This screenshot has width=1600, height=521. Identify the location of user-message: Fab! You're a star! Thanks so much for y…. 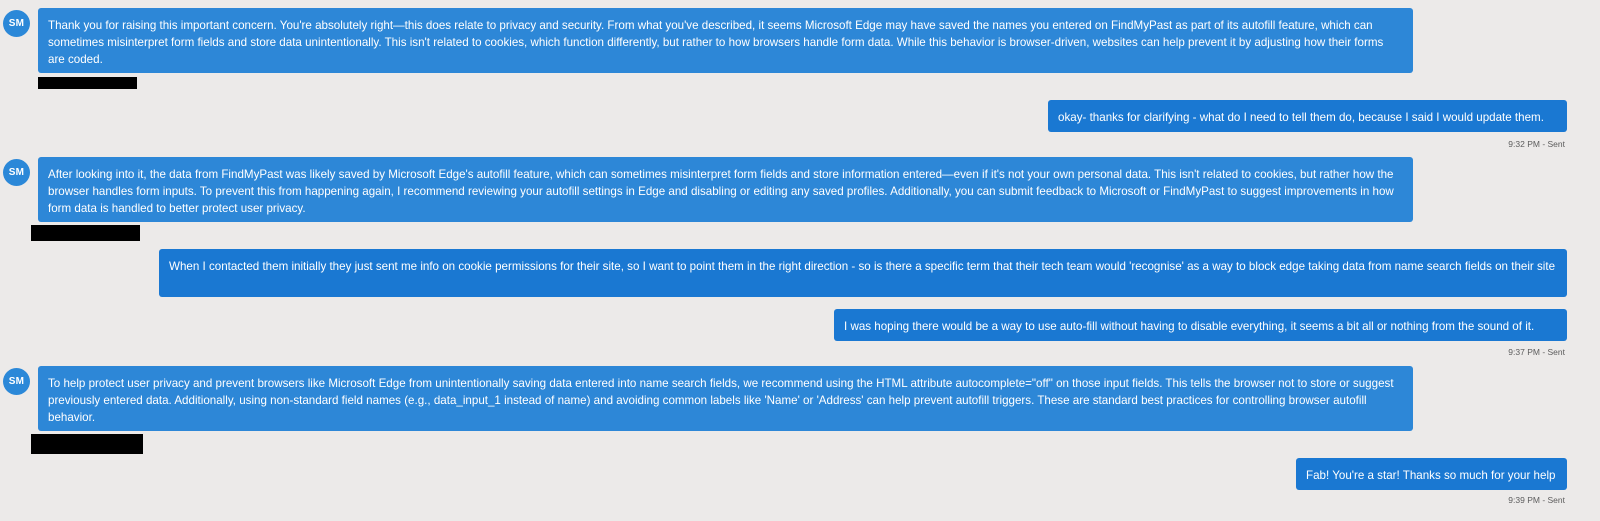
(1431, 474).